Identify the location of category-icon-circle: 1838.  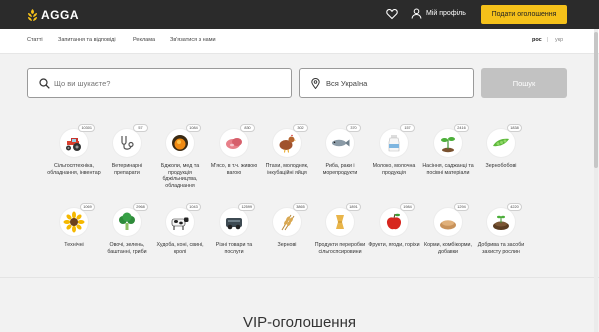
(504, 140).